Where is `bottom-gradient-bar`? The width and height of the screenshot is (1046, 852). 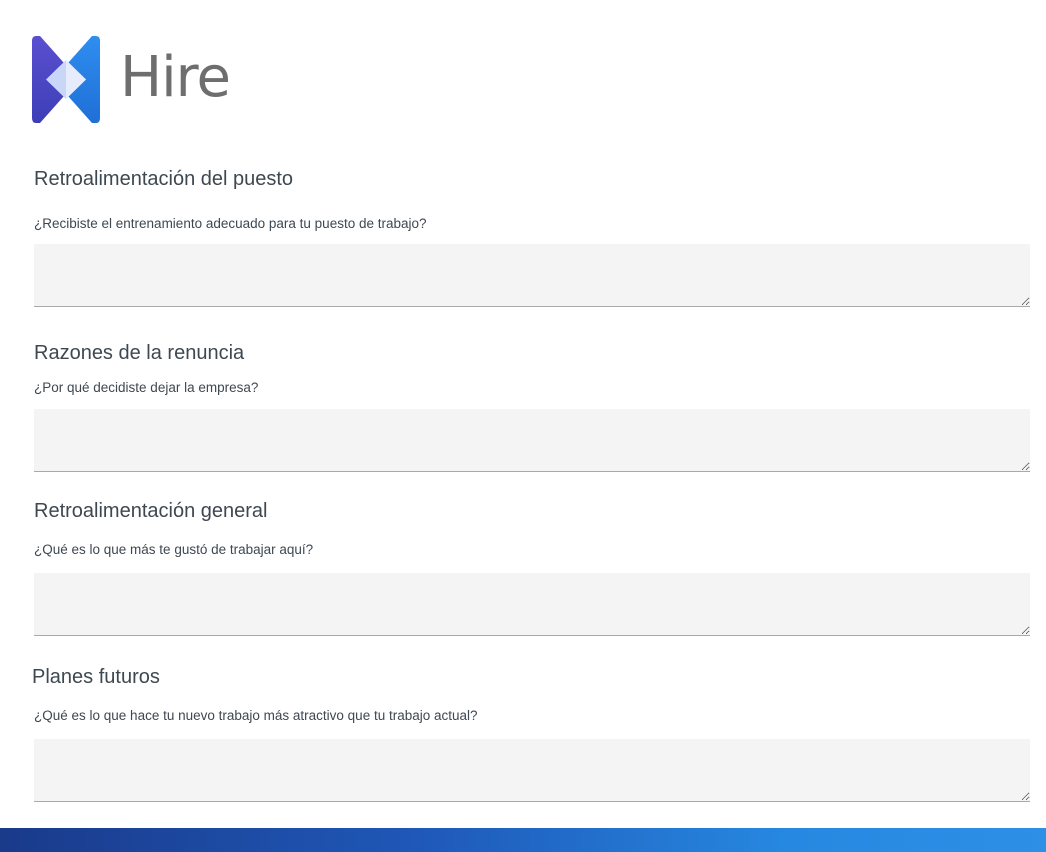
bottom-gradient-bar is located at coordinates (523, 840).